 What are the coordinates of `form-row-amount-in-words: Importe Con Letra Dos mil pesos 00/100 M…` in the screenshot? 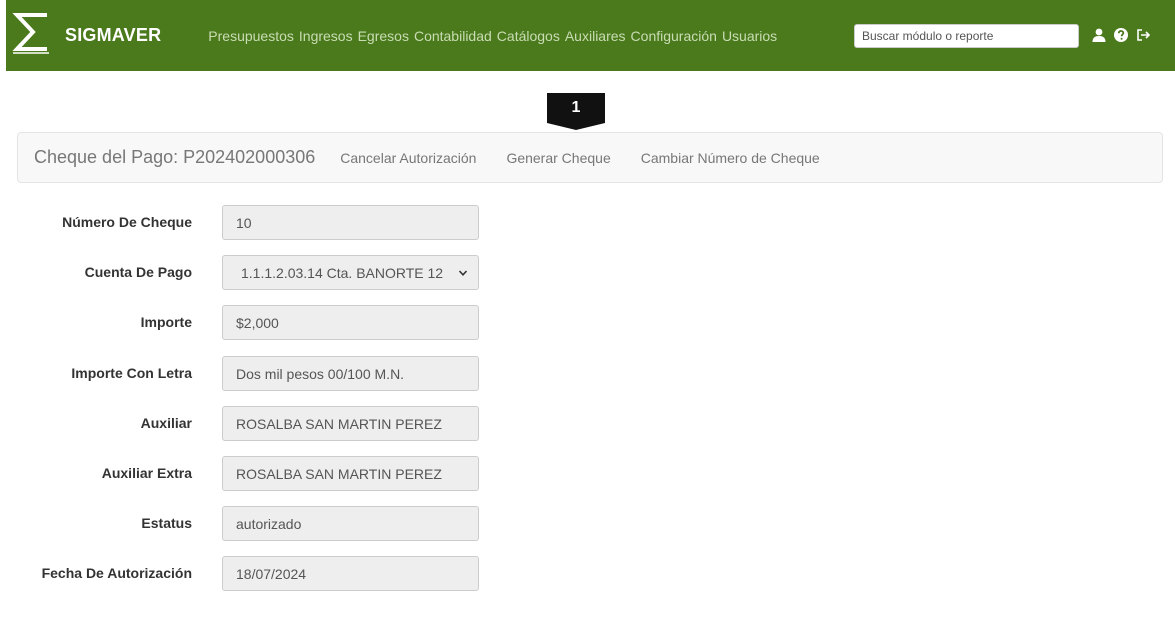 It's located at (250, 374).